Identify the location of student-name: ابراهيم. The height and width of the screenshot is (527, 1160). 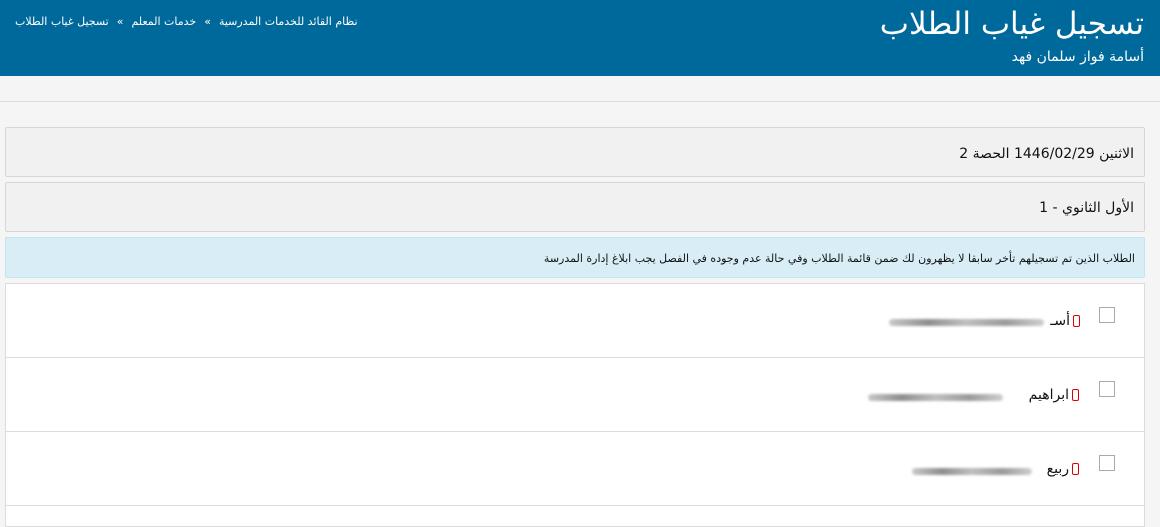
(1048, 395).